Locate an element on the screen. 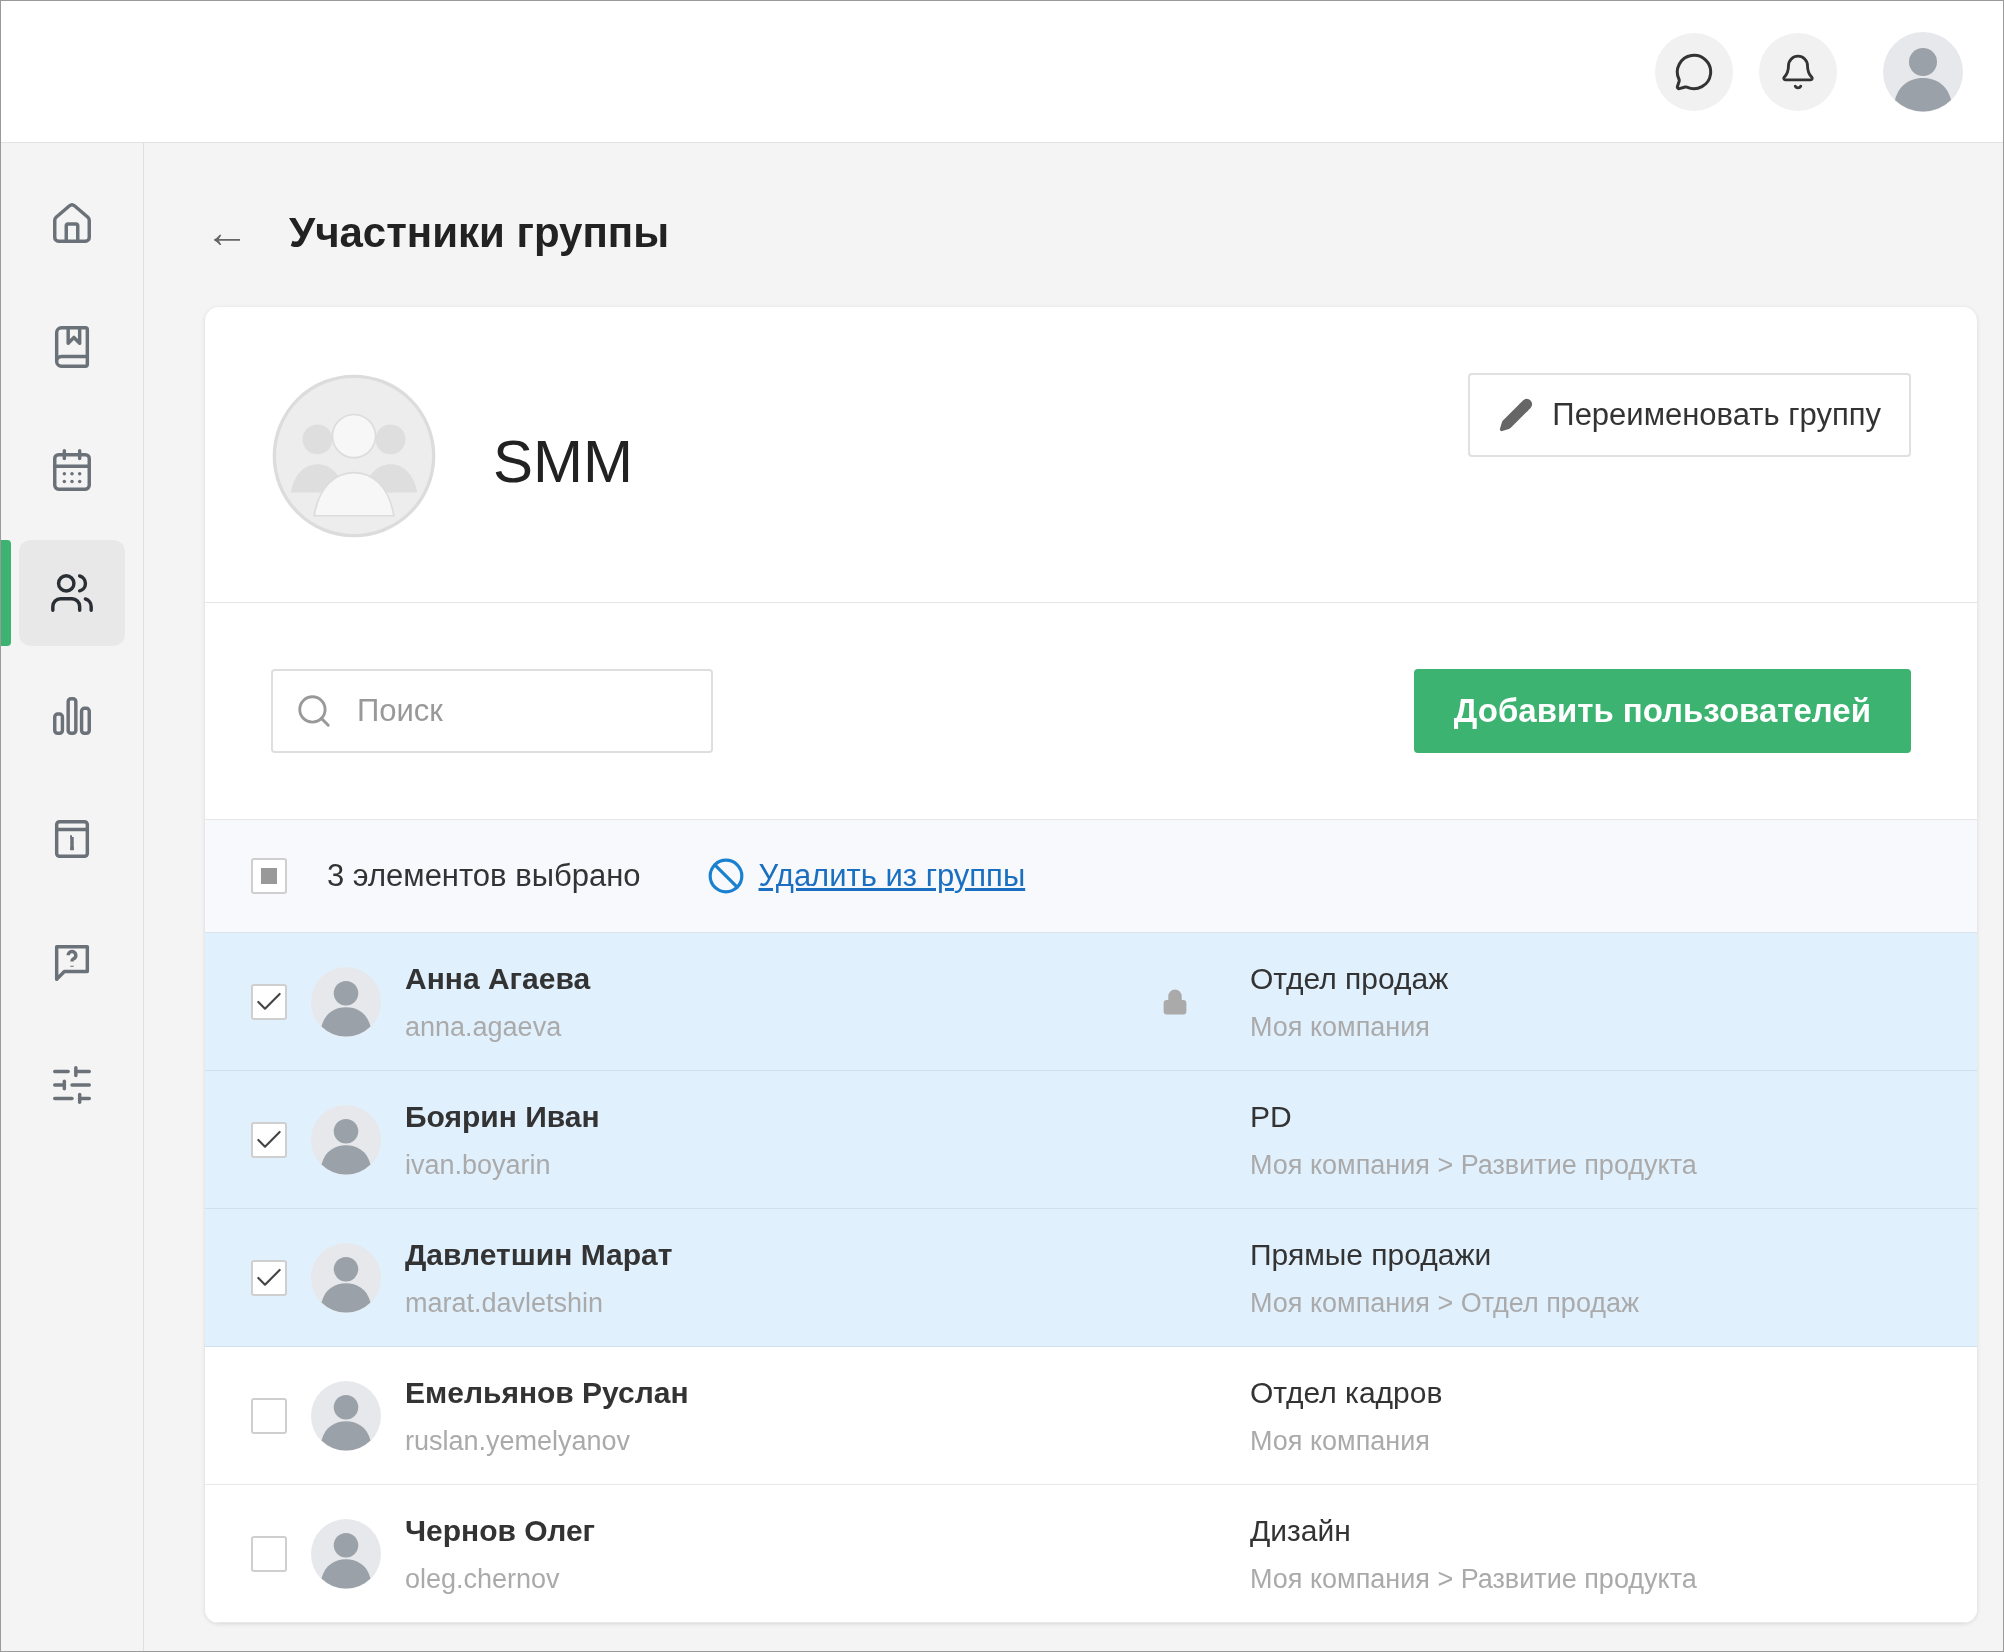 The height and width of the screenshot is (1652, 2004). member-row: Емельянов Руслан ruslan.yemelyanov Отдел кадров Моя компания is located at coordinates (1091, 1416).